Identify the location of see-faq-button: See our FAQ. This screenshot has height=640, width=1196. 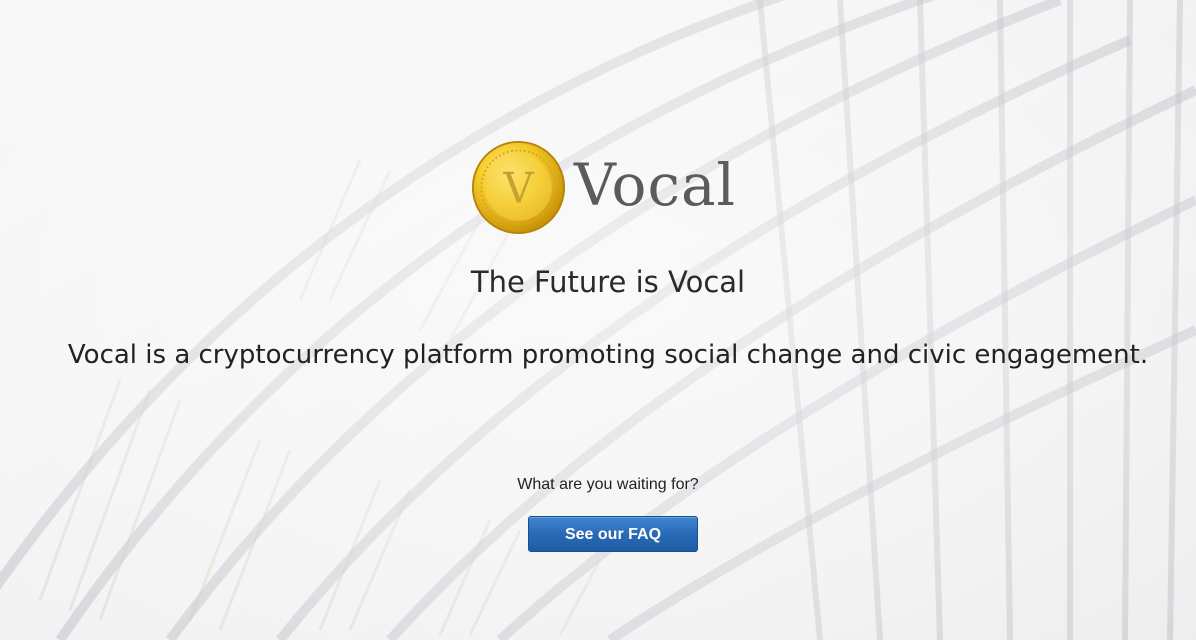
(613, 534).